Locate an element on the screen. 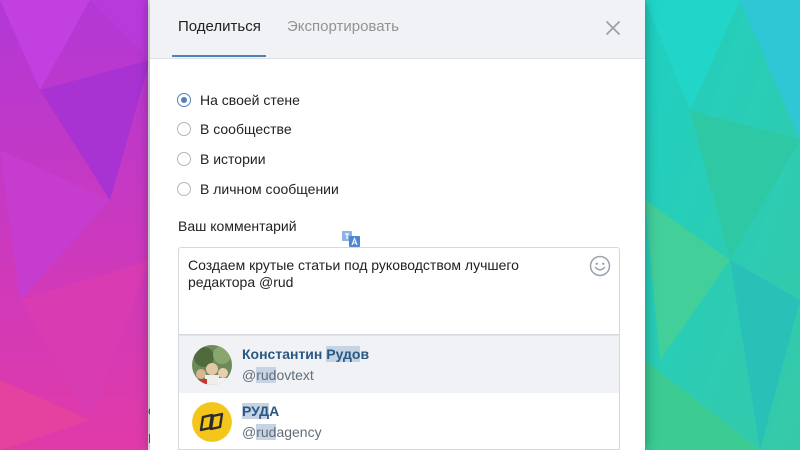 Image resolution: width=800 pixels, height=450 pixels. ruda-logo-avatar is located at coordinates (212, 422).